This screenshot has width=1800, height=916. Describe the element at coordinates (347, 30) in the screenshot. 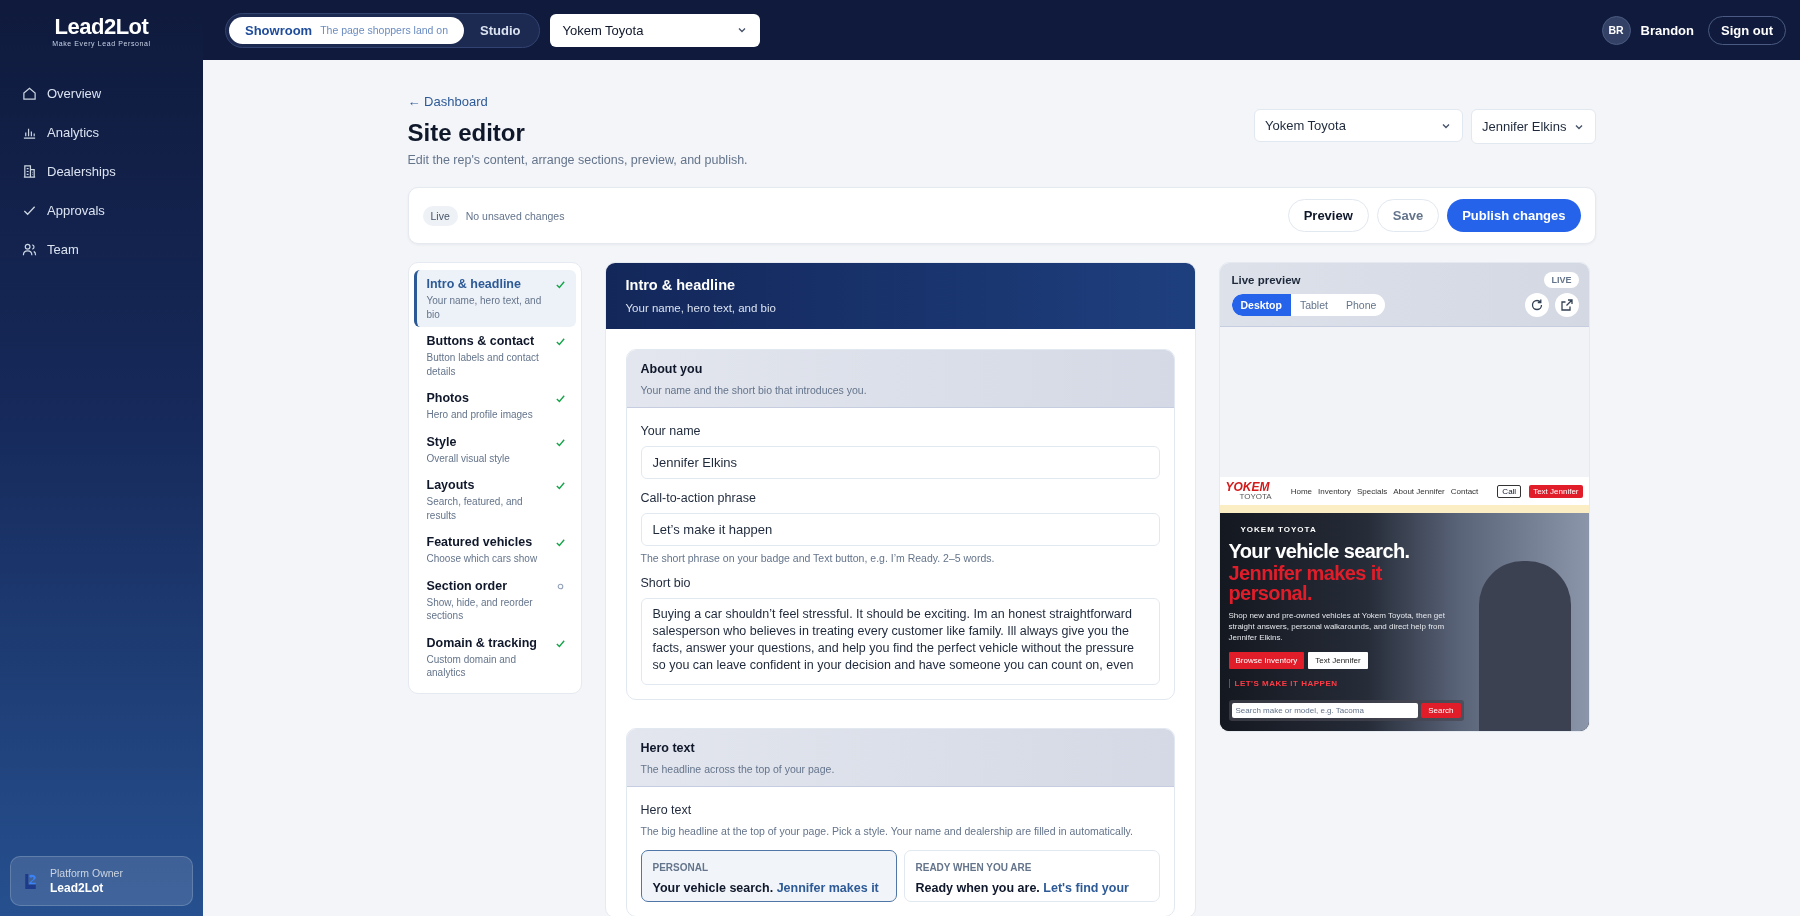

I see `mode-tab: Showroom The page shoppers land on` at that location.